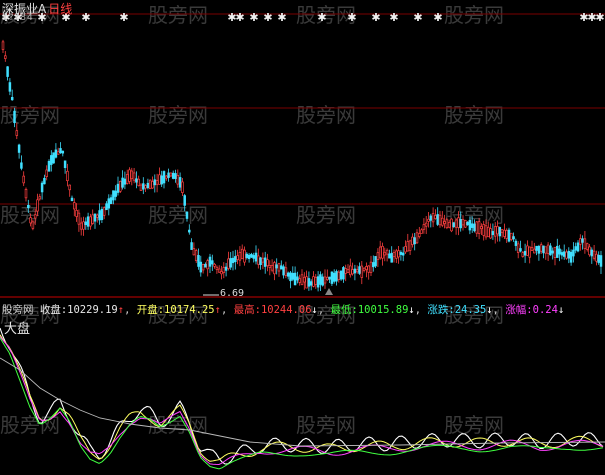 The width and height of the screenshot is (605, 475). What do you see at coordinates (561, 310) in the screenshot?
I see `pct-arrow: ↓` at bounding box center [561, 310].